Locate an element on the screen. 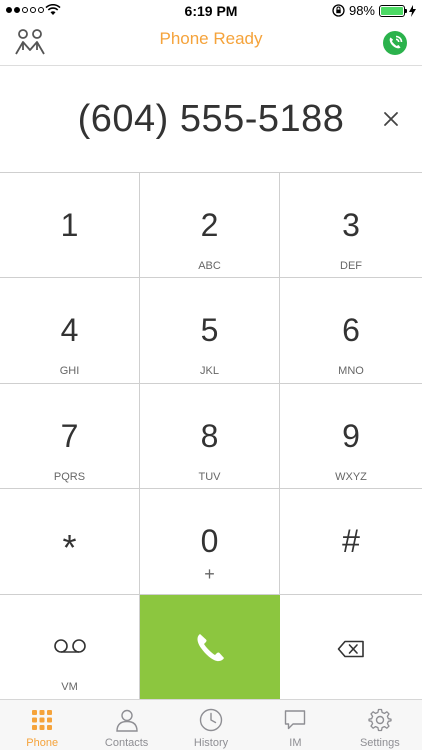 Image resolution: width=422 pixels, height=750 pixels. key-3: 3 DEF is located at coordinates (351, 226).